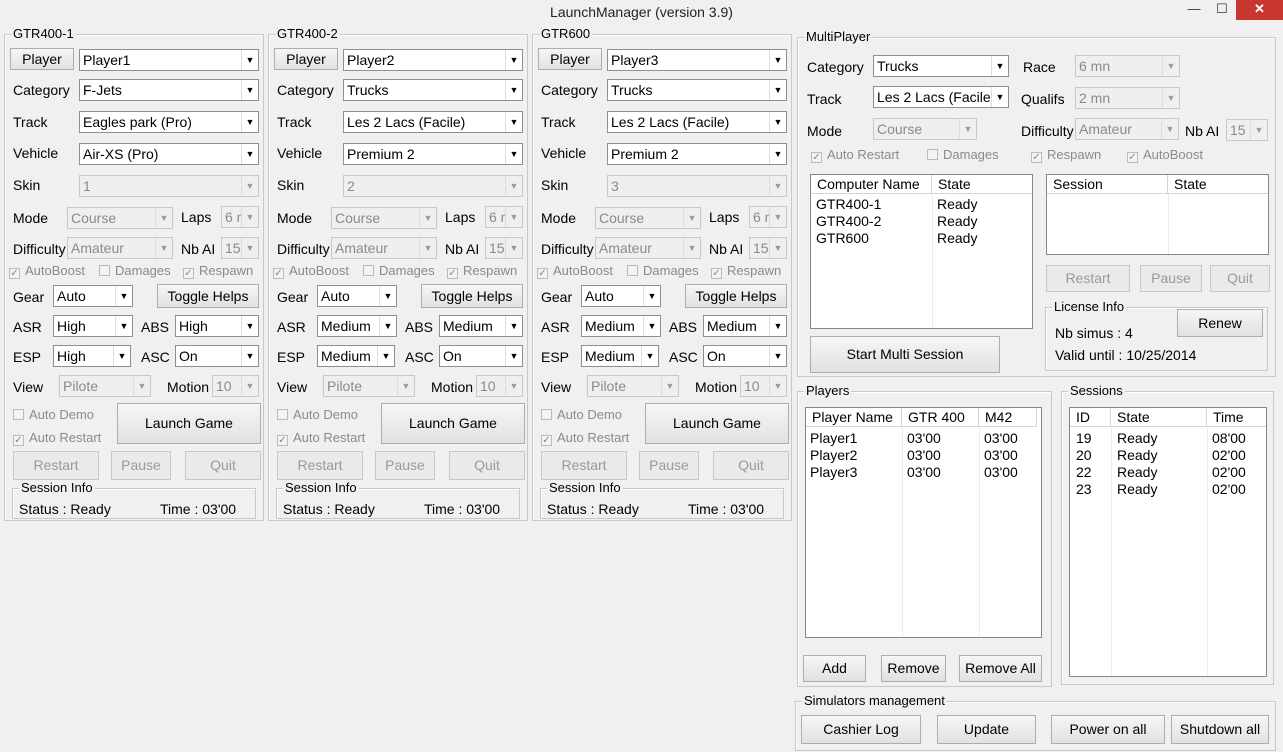 The height and width of the screenshot is (752, 1283). Describe the element at coordinates (57, 438) in the screenshot. I see `auto-restart-checkbox: ✓ Auto Restart` at that location.